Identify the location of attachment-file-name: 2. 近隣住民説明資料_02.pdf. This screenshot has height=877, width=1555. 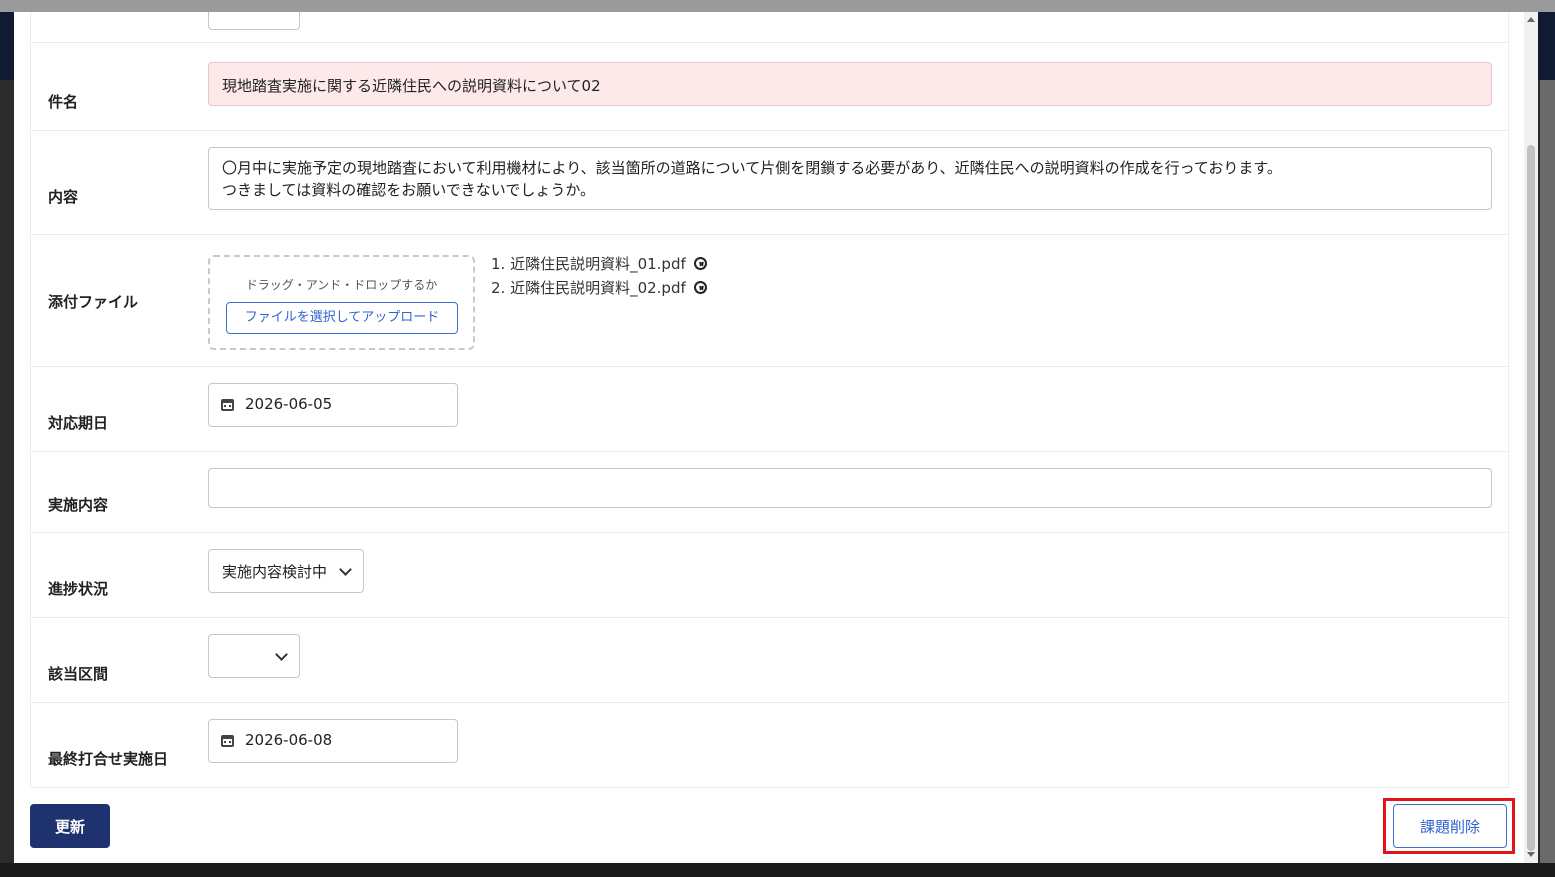
(588, 288).